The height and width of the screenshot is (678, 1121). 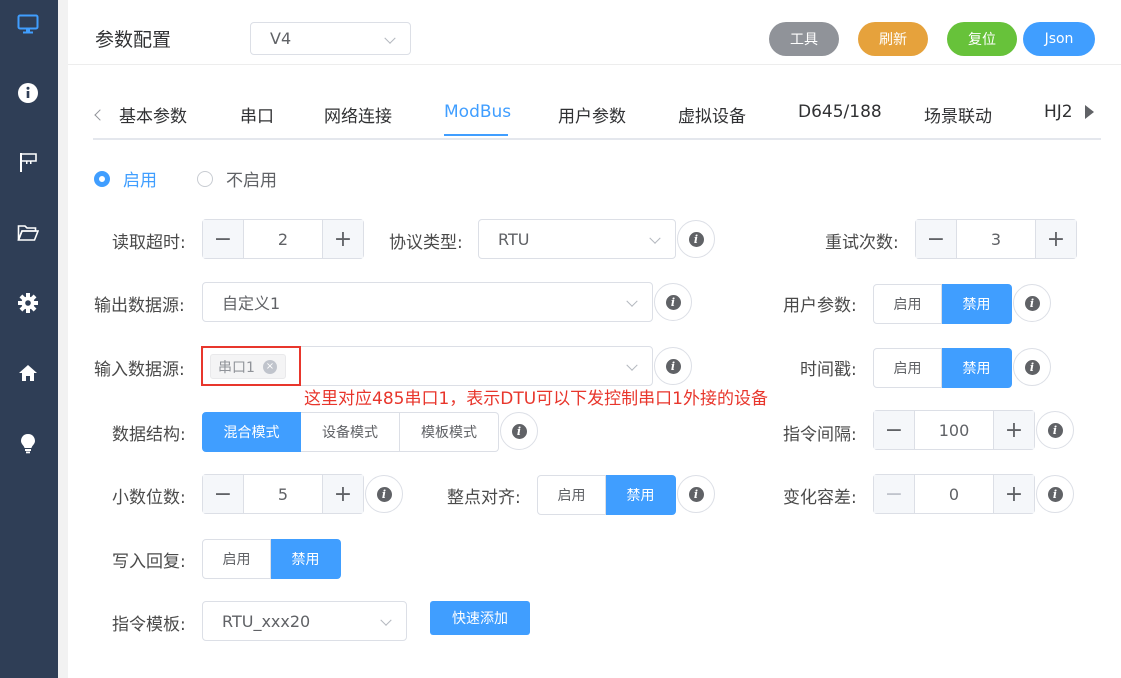 What do you see at coordinates (28, 443) in the screenshot?
I see `lightbulb-icon` at bounding box center [28, 443].